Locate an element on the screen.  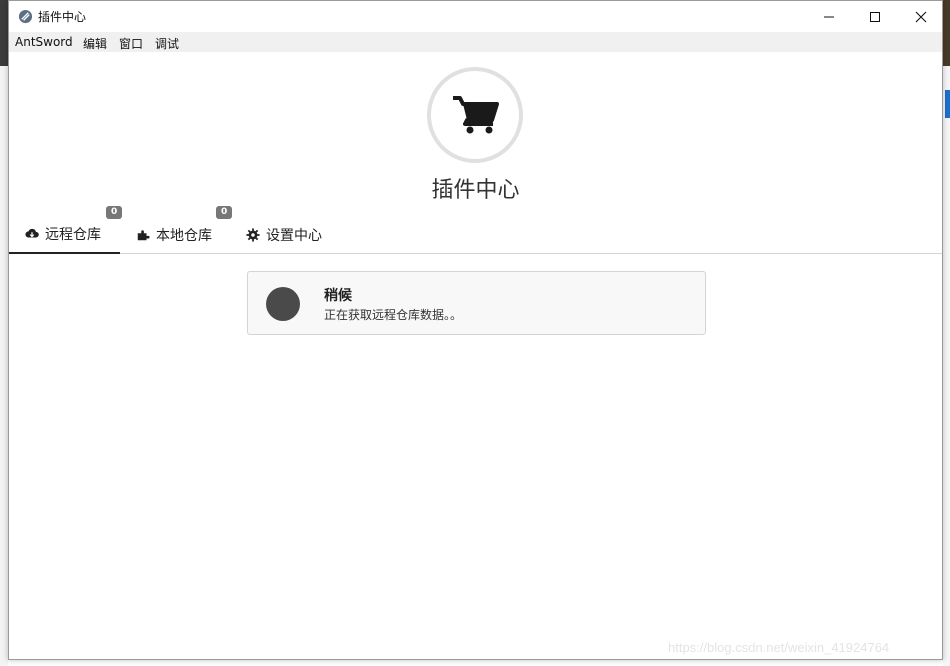
cloud-download-icon is located at coordinates (32, 234).